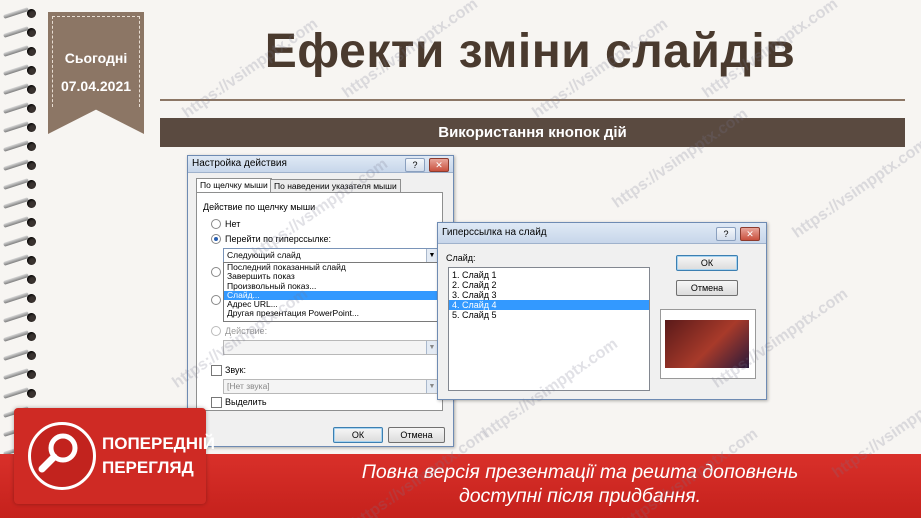  Describe the element at coordinates (549, 275) in the screenshot. I see `slide-list-item: 1. Слайд 1` at that location.